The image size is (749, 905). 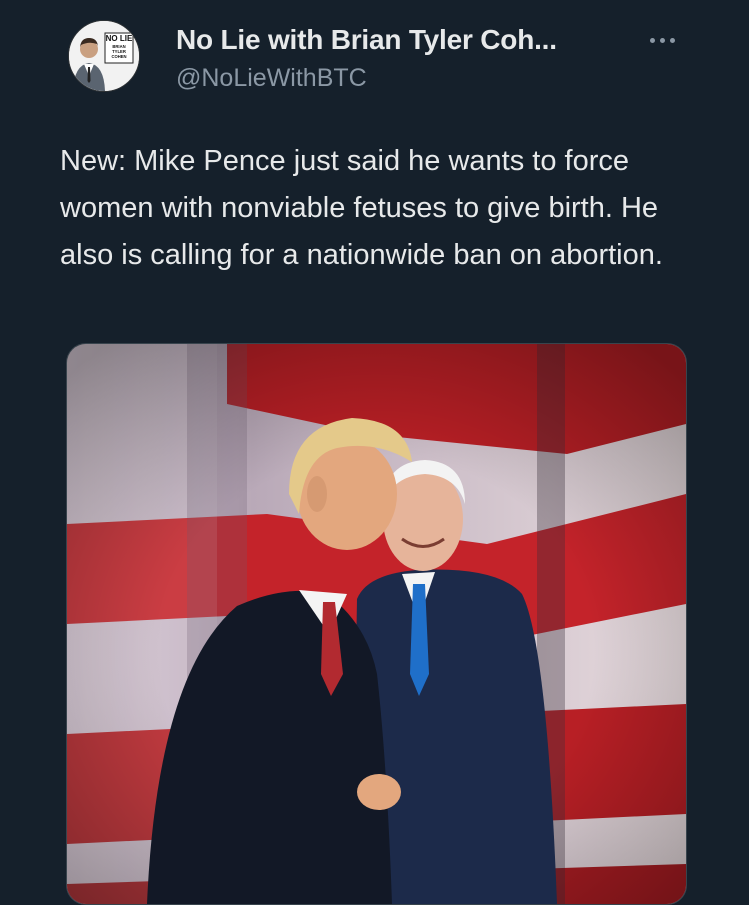 What do you see at coordinates (652, 40) in the screenshot?
I see `more-horizontal-icon` at bounding box center [652, 40].